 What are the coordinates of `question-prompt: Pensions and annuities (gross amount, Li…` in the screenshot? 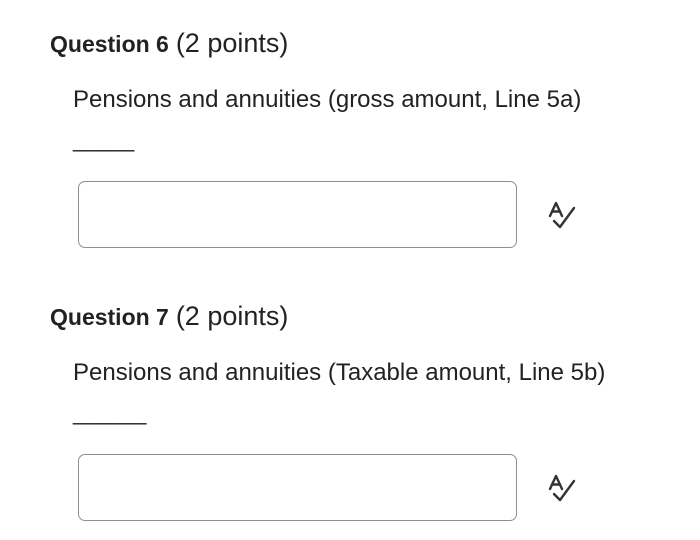 It's located at (327, 99).